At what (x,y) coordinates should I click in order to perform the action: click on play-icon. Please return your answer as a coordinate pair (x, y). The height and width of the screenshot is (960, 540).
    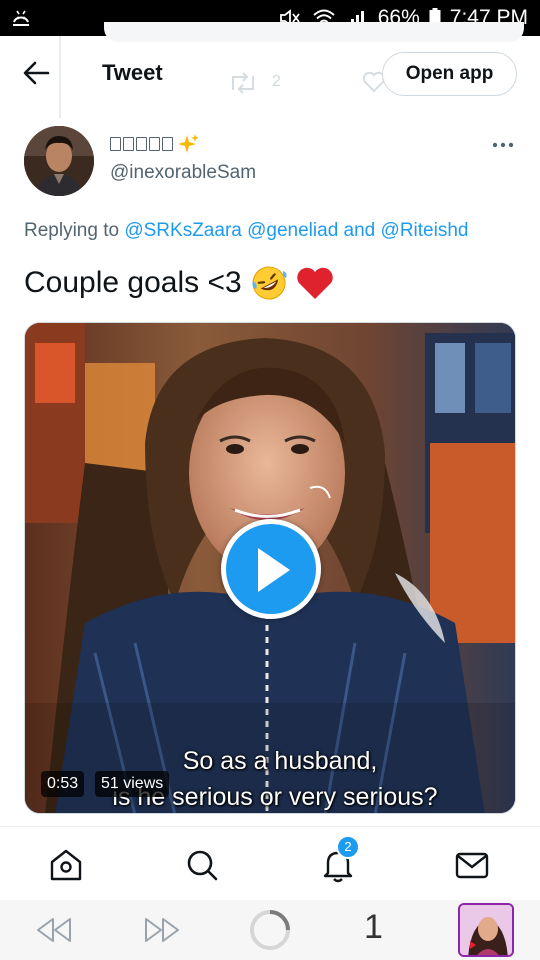
    Looking at the image, I should click on (274, 570).